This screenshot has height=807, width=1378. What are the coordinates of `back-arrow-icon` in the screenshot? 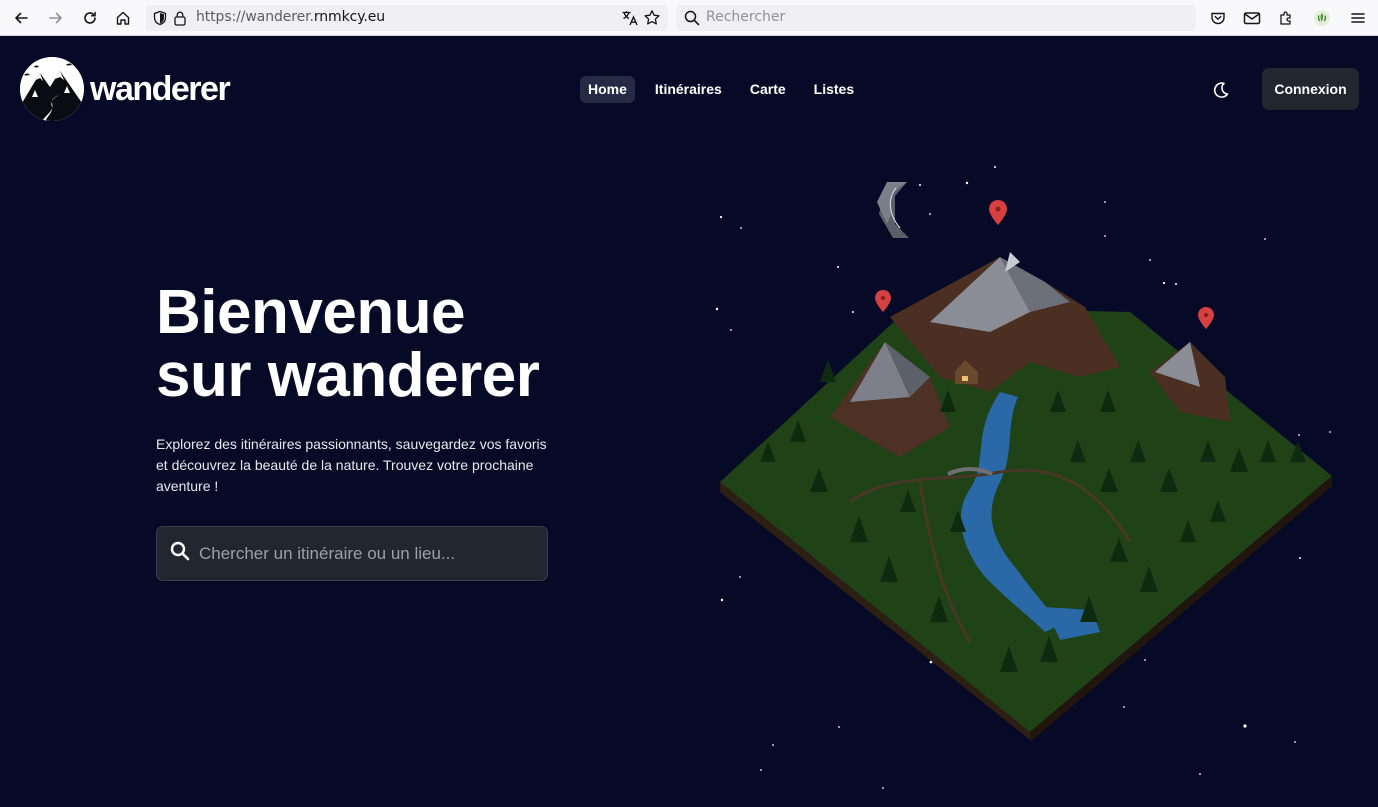 It's located at (21, 18).